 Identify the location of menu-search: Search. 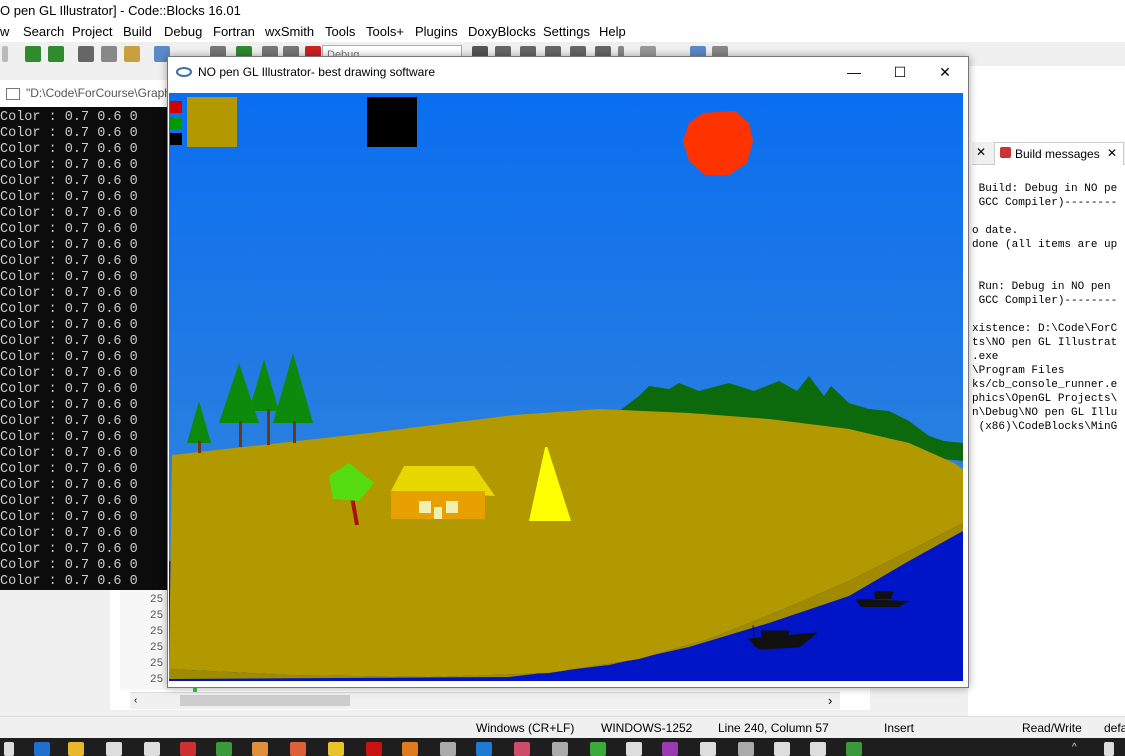
(43, 31).